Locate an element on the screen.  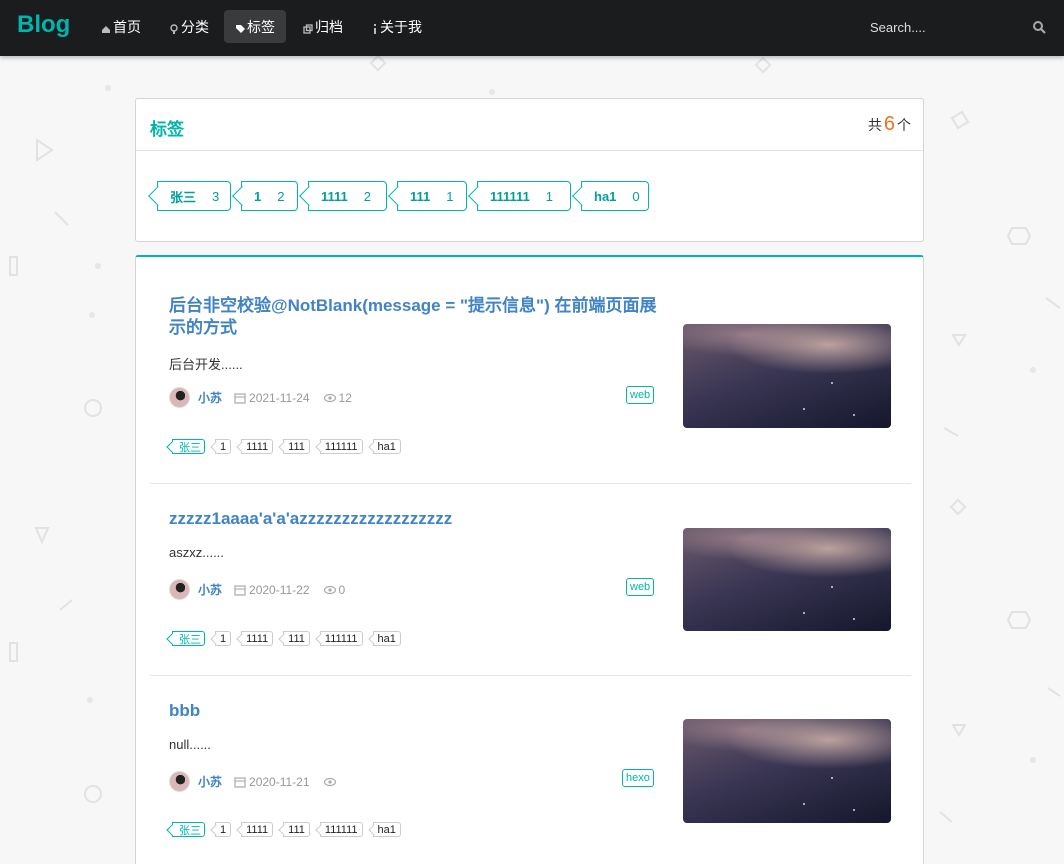
tag-count-number: 6 is located at coordinates (889, 124).